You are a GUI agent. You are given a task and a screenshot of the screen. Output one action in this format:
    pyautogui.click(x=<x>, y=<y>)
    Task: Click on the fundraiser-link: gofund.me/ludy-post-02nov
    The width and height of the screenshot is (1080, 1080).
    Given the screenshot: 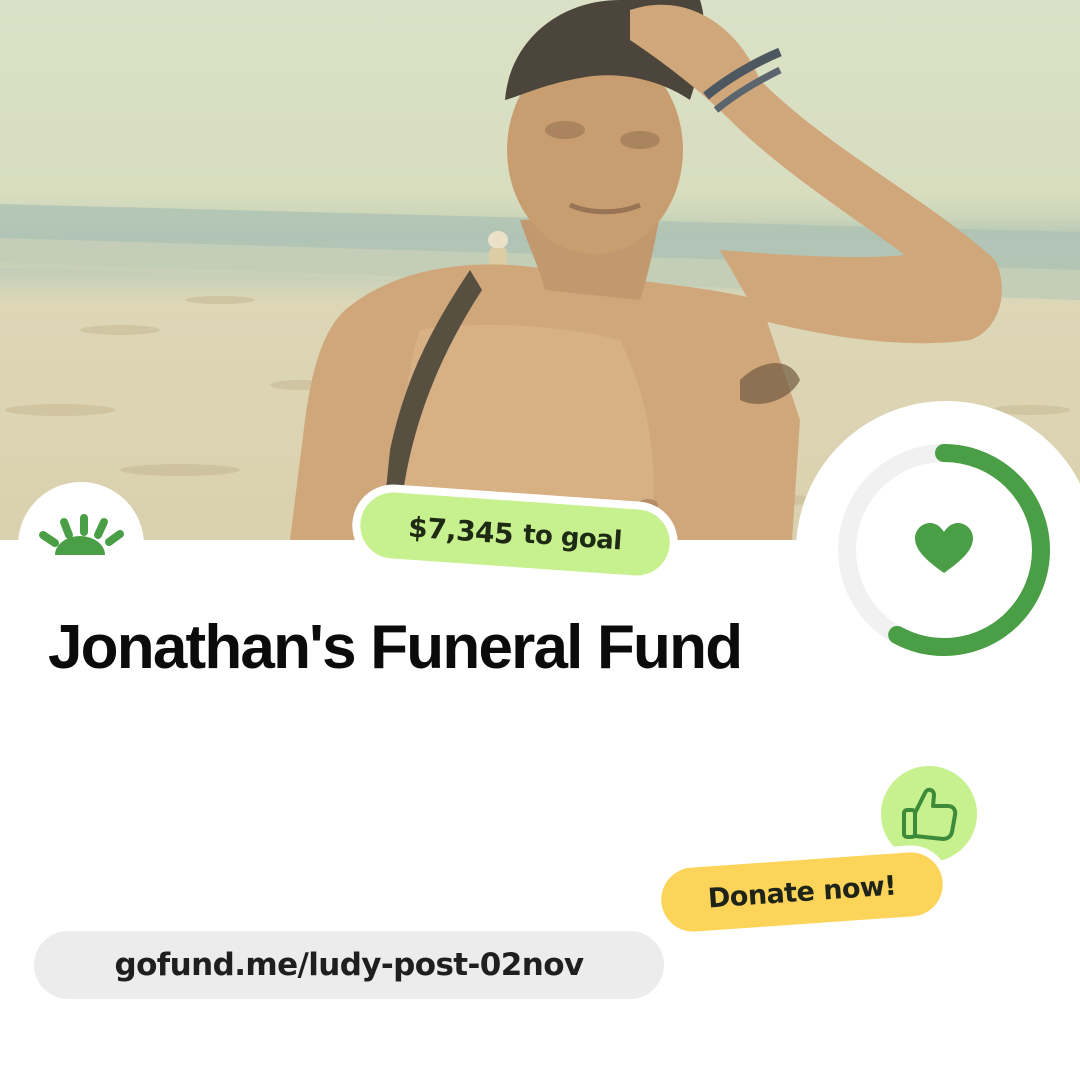 What is the action you would take?
    pyautogui.click(x=349, y=965)
    